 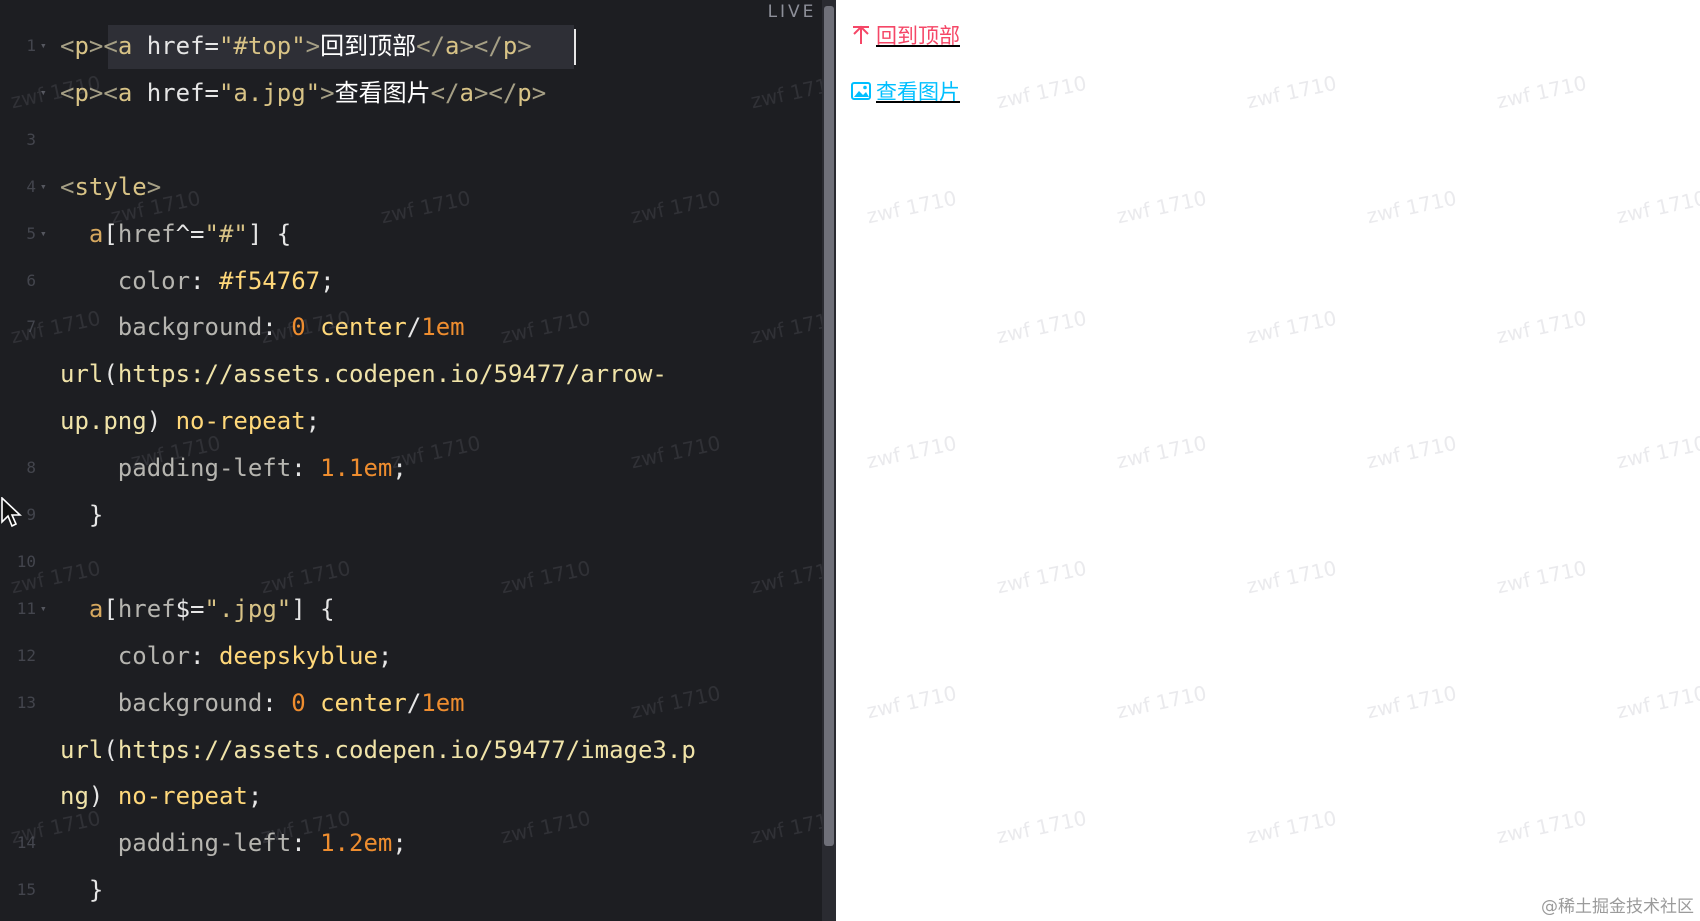 What do you see at coordinates (298, 655) in the screenshot?
I see `code-token: deepskyblue` at bounding box center [298, 655].